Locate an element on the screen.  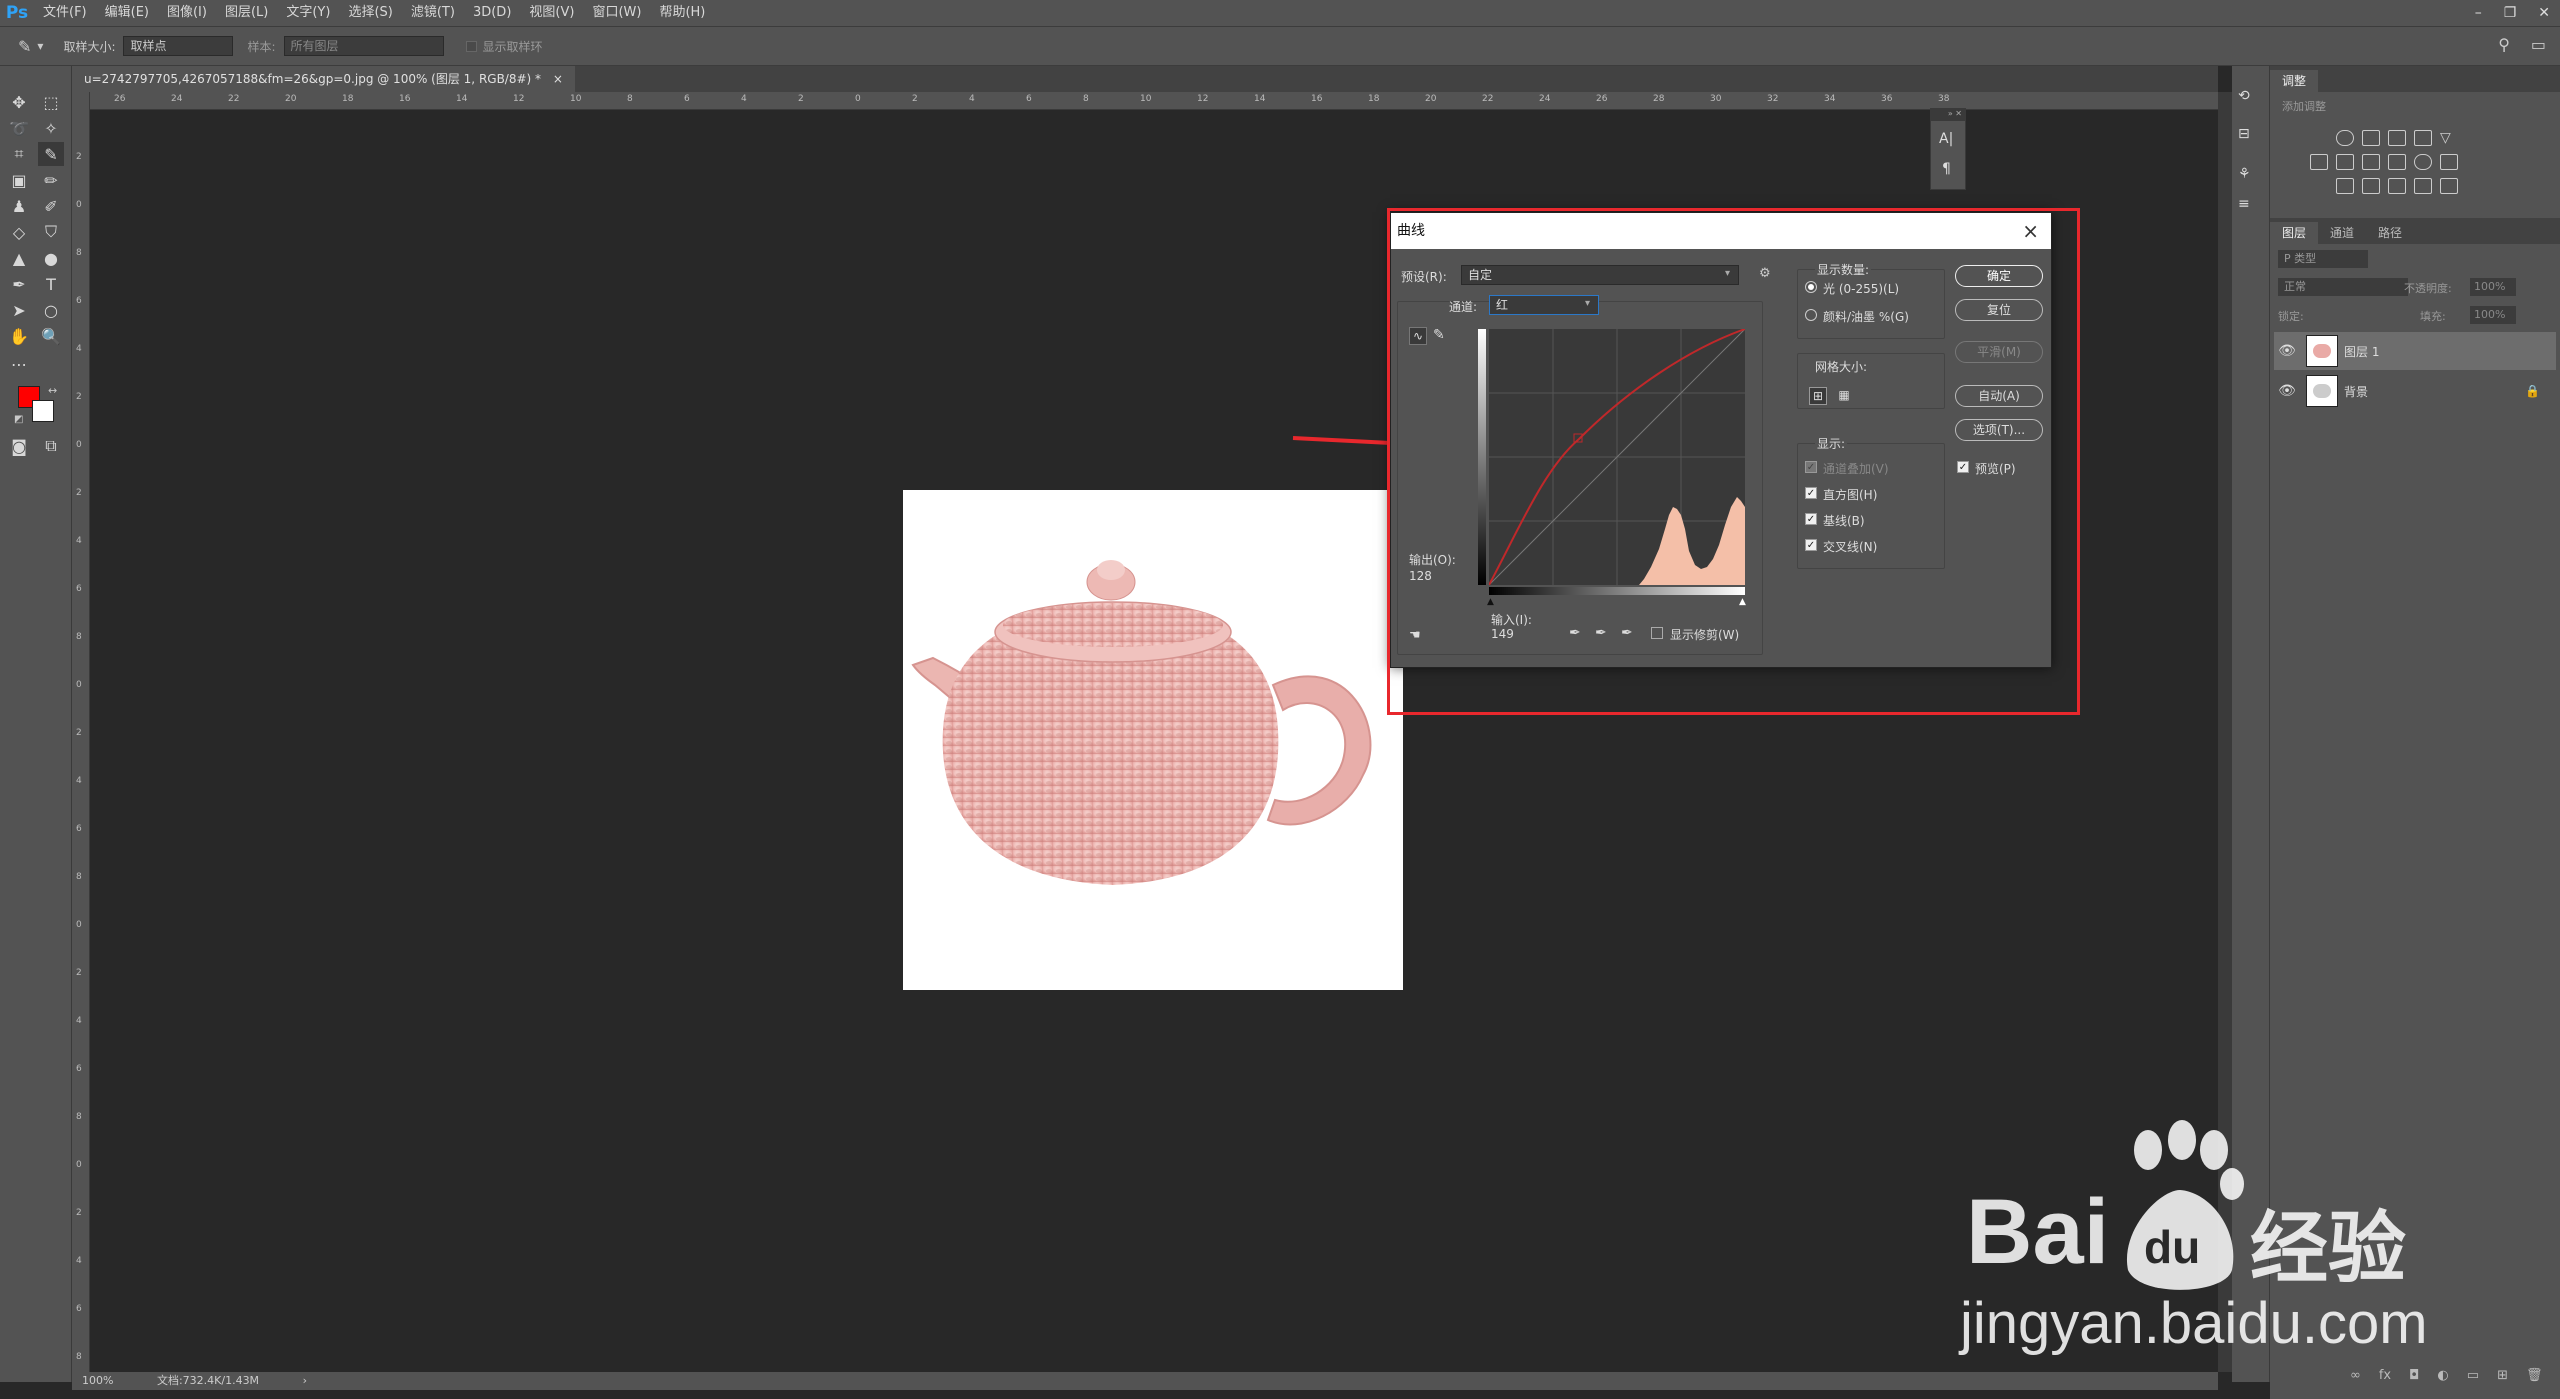
sample-size-select: 取样点 is located at coordinates (178, 46).